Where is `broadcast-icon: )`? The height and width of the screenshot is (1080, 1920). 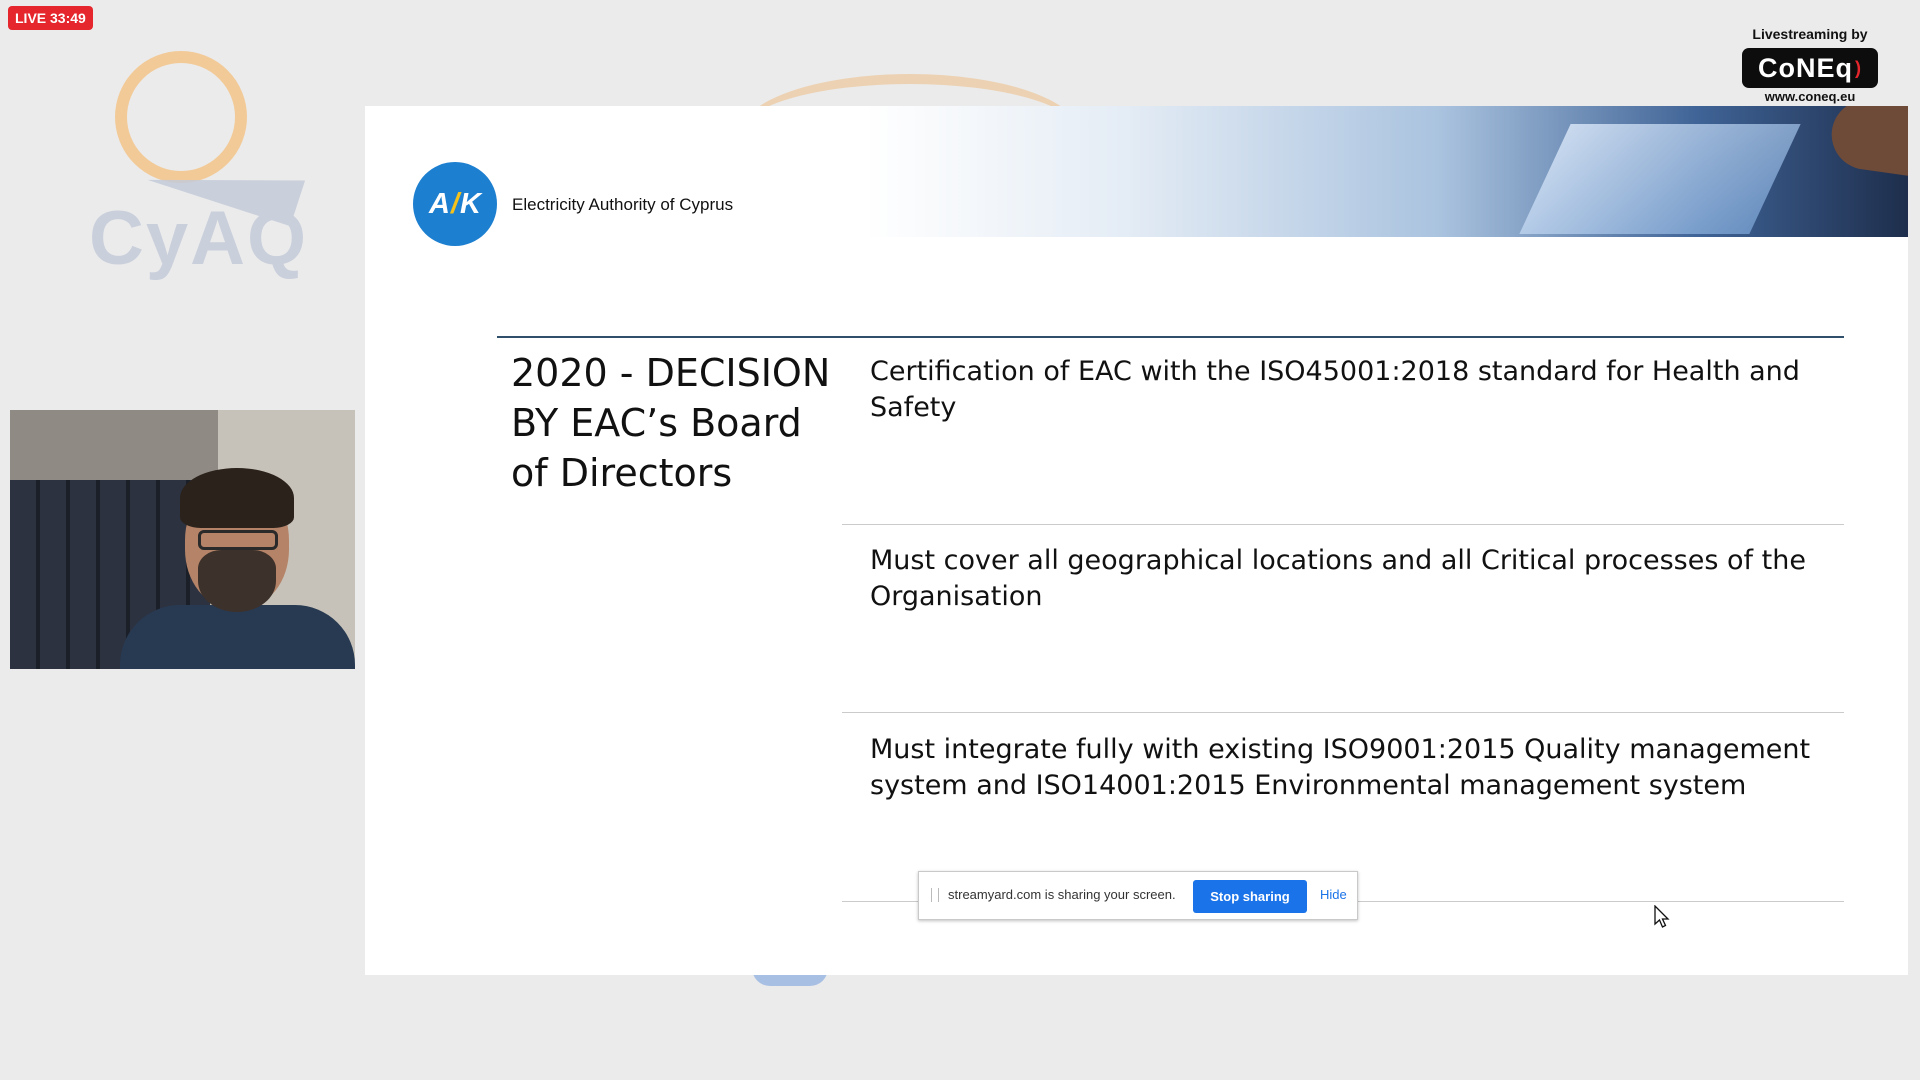
broadcast-icon: ) is located at coordinates (1858, 67).